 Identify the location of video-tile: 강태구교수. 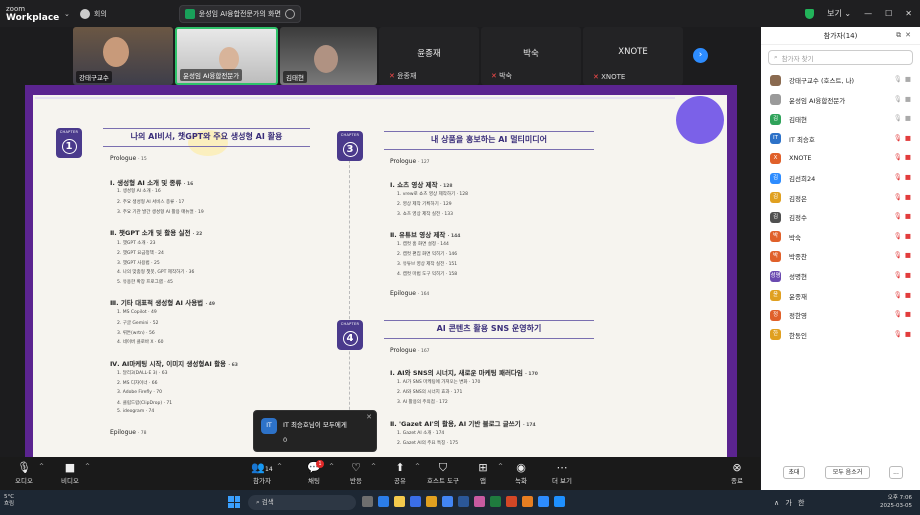
(123, 56).